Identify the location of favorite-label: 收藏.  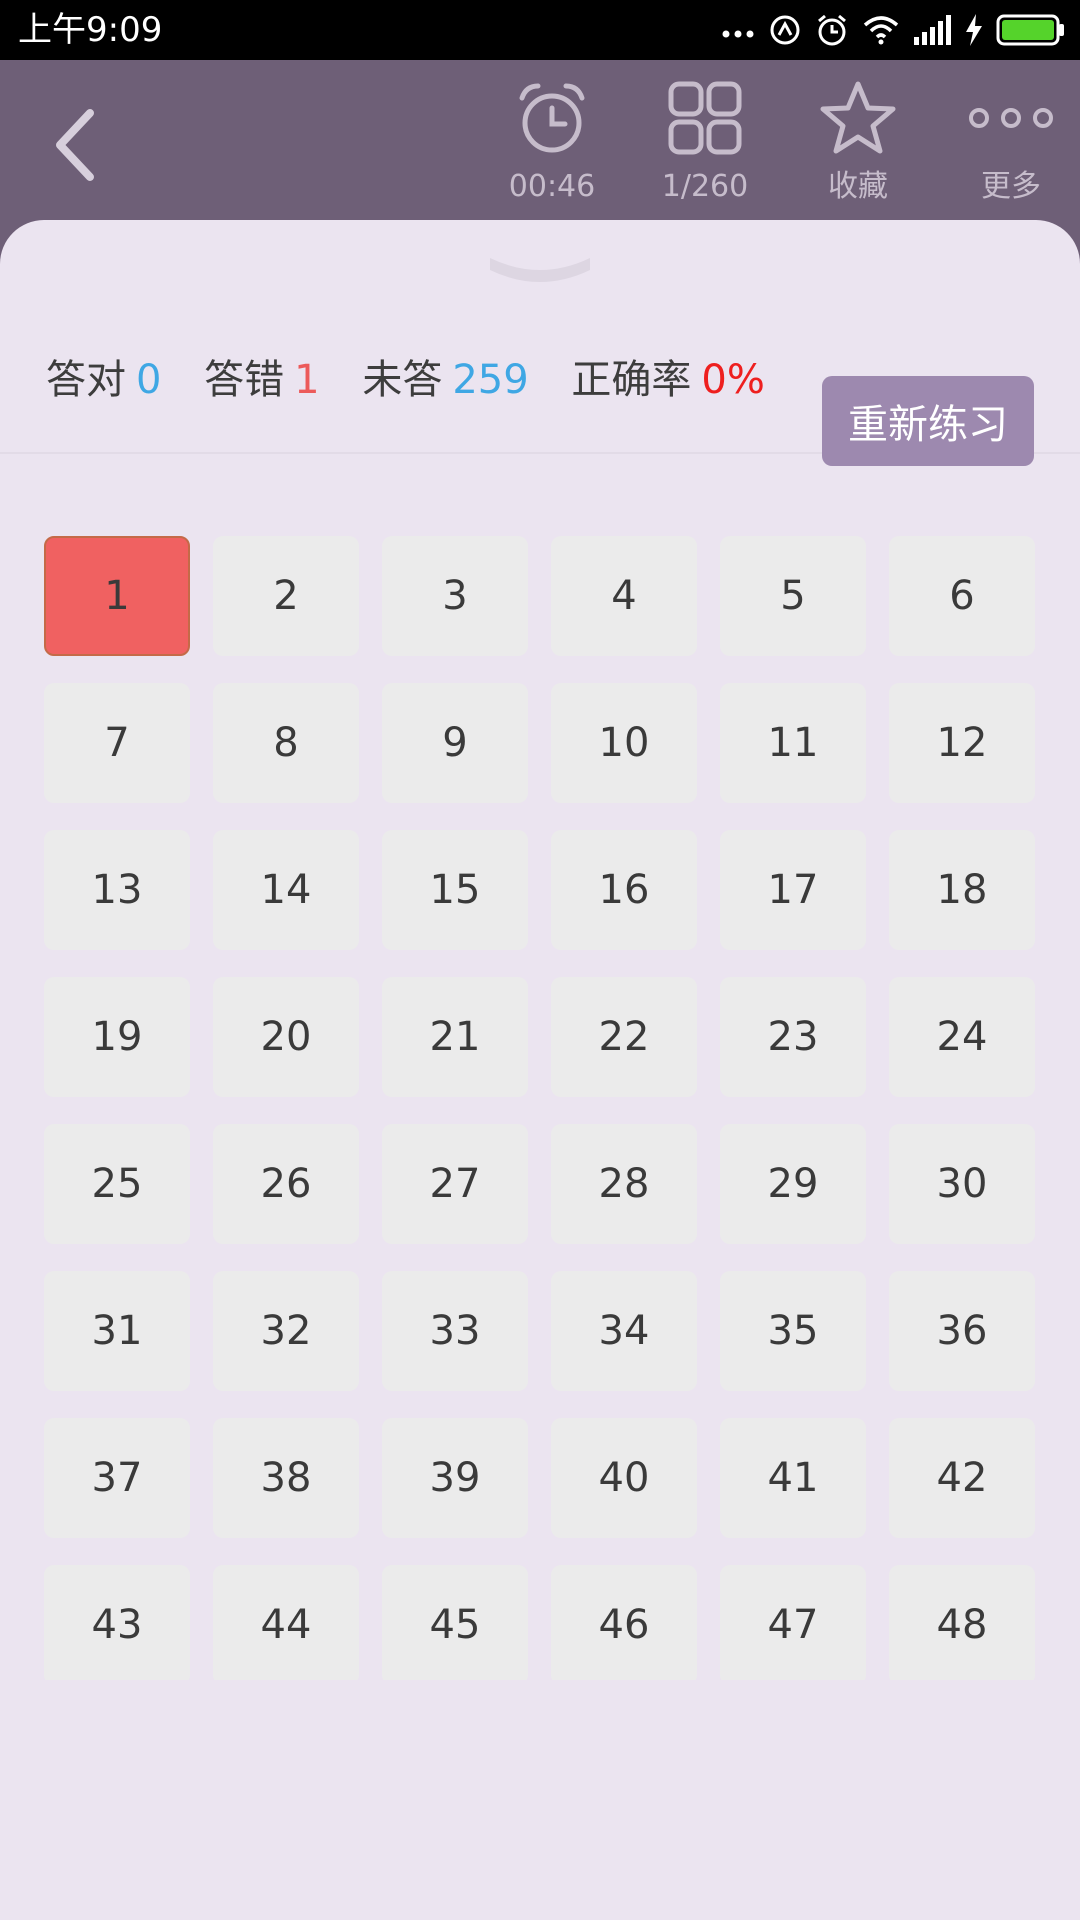
(858, 186).